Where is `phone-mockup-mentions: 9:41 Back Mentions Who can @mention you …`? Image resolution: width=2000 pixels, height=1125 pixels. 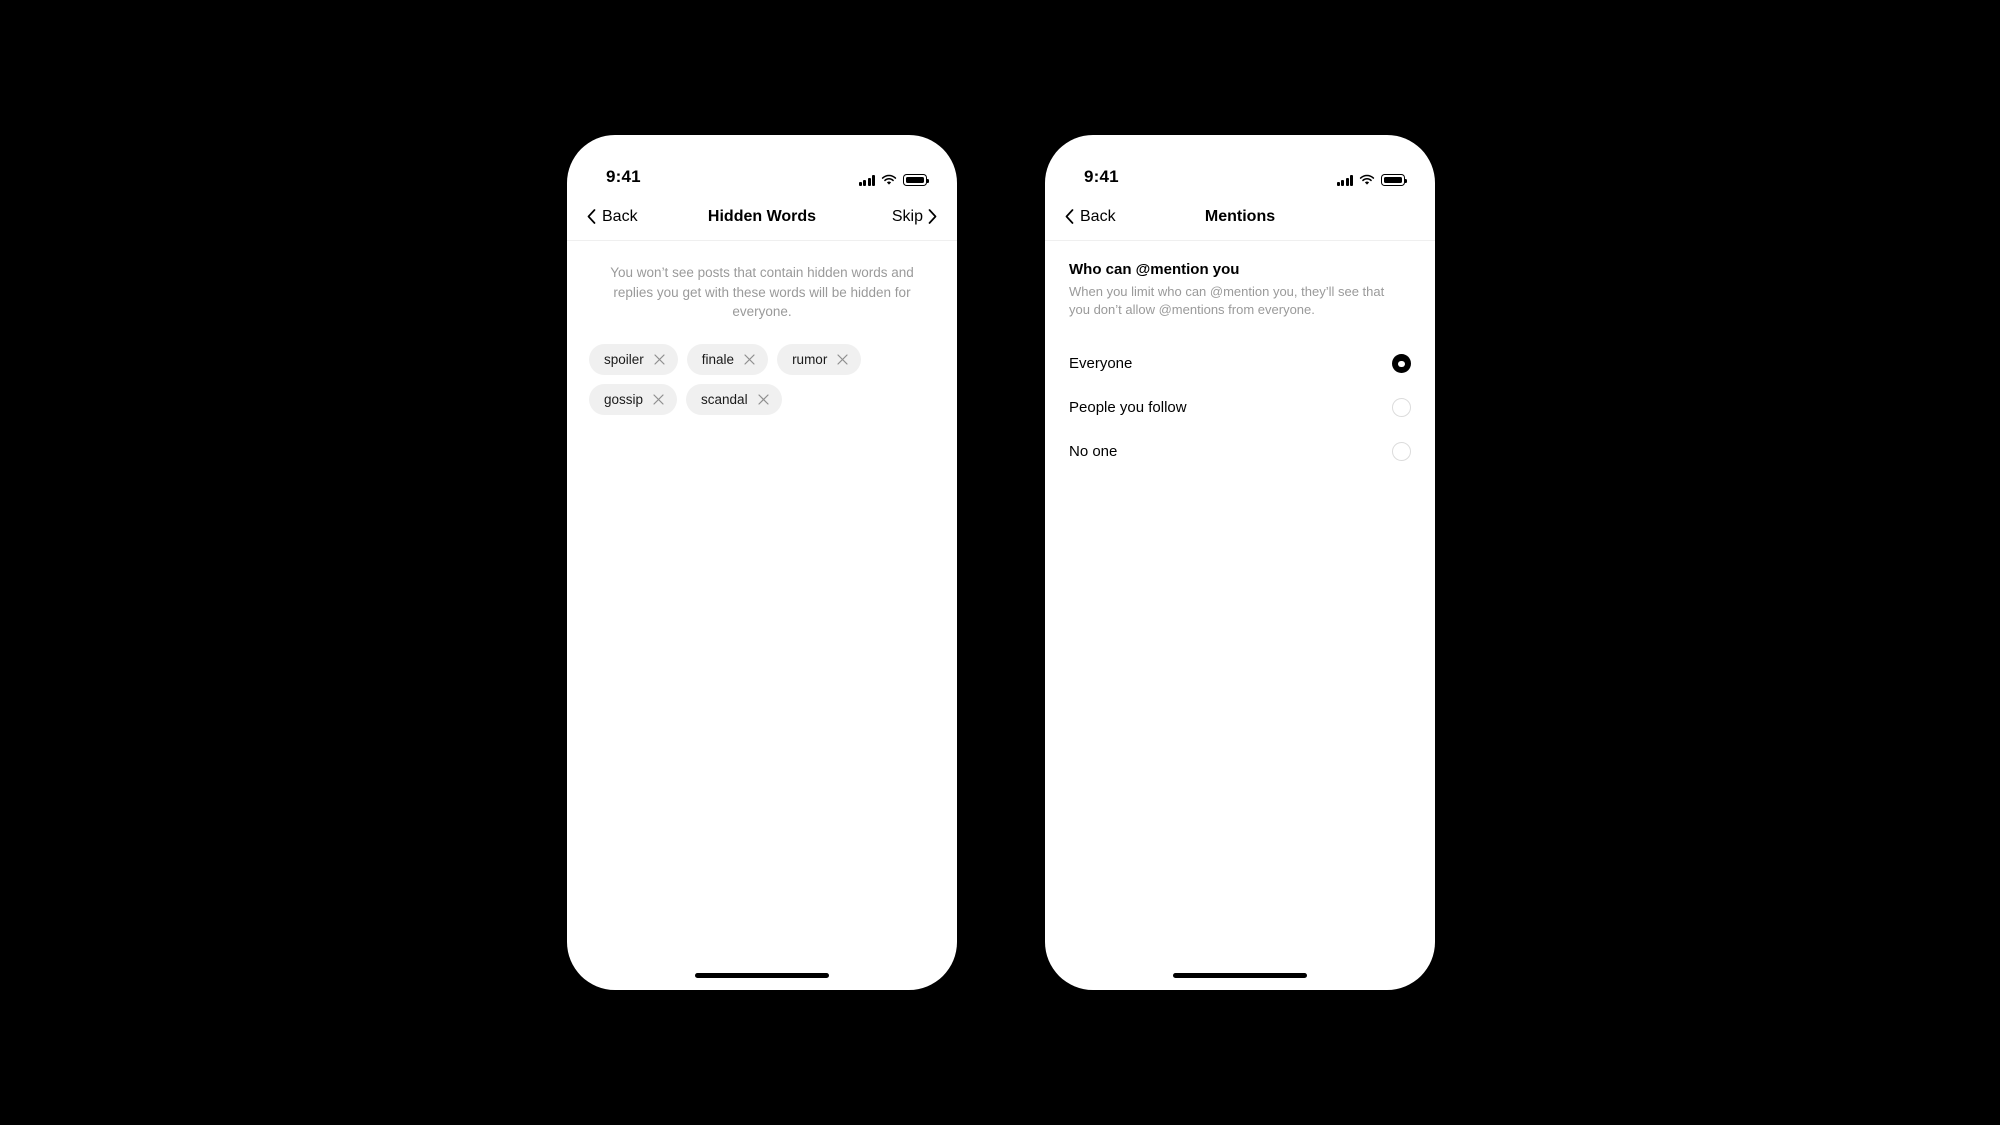 phone-mockup-mentions: 9:41 Back Mentions Who can @mention you … is located at coordinates (1240, 562).